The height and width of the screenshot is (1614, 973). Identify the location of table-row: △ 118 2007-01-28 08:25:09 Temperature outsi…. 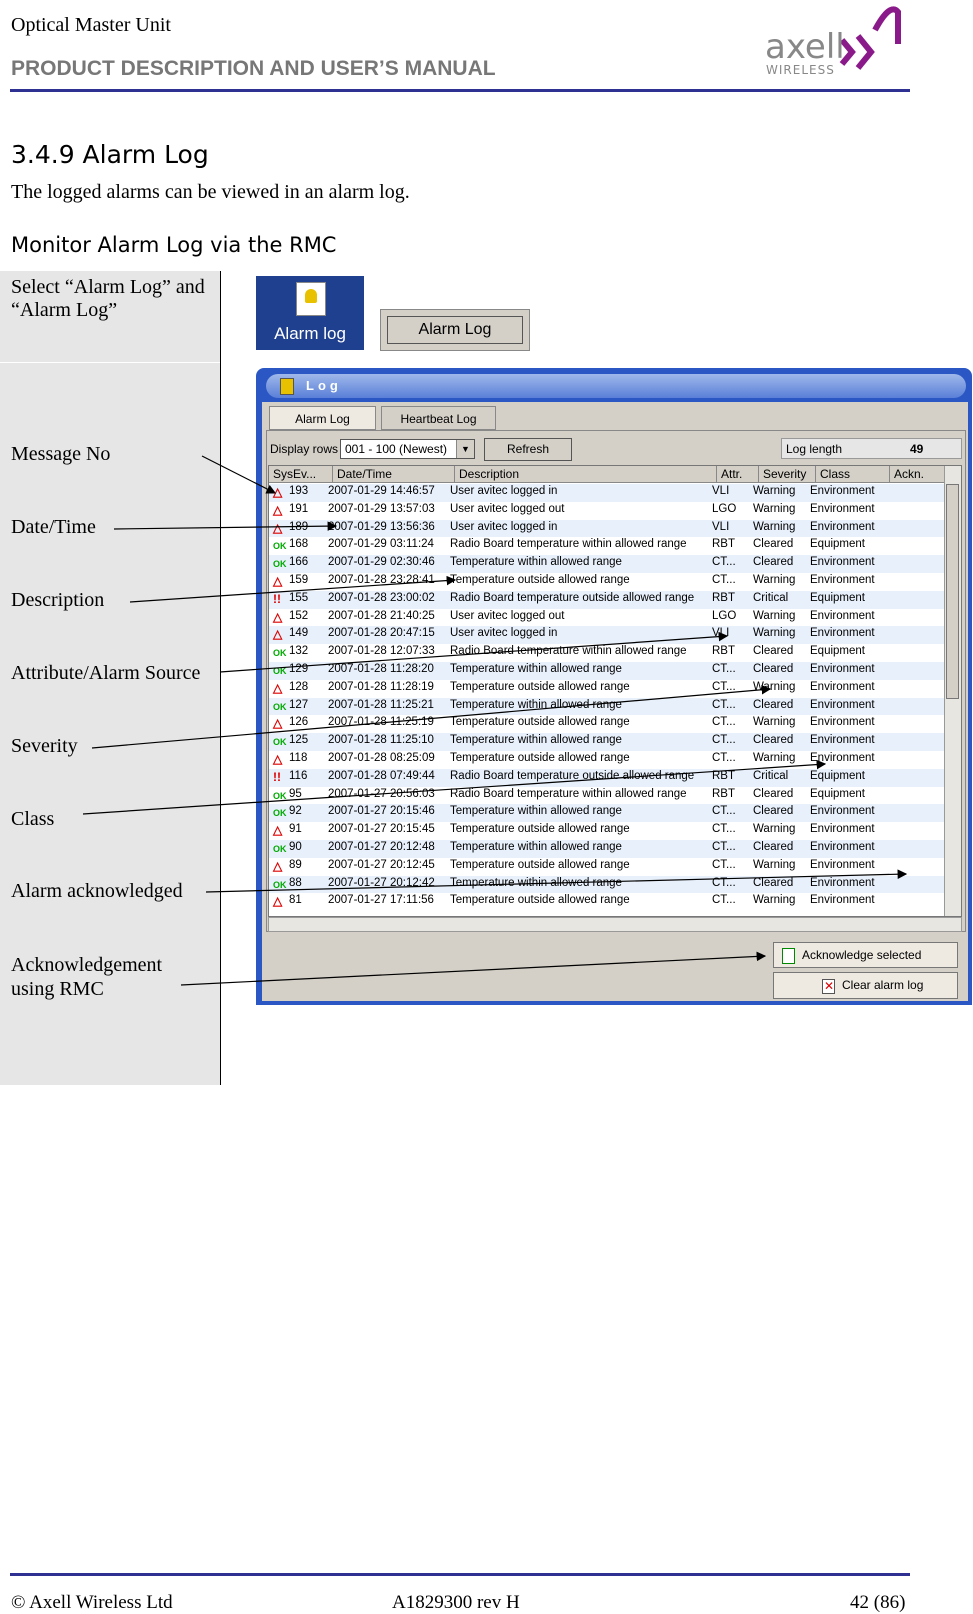
(607, 760).